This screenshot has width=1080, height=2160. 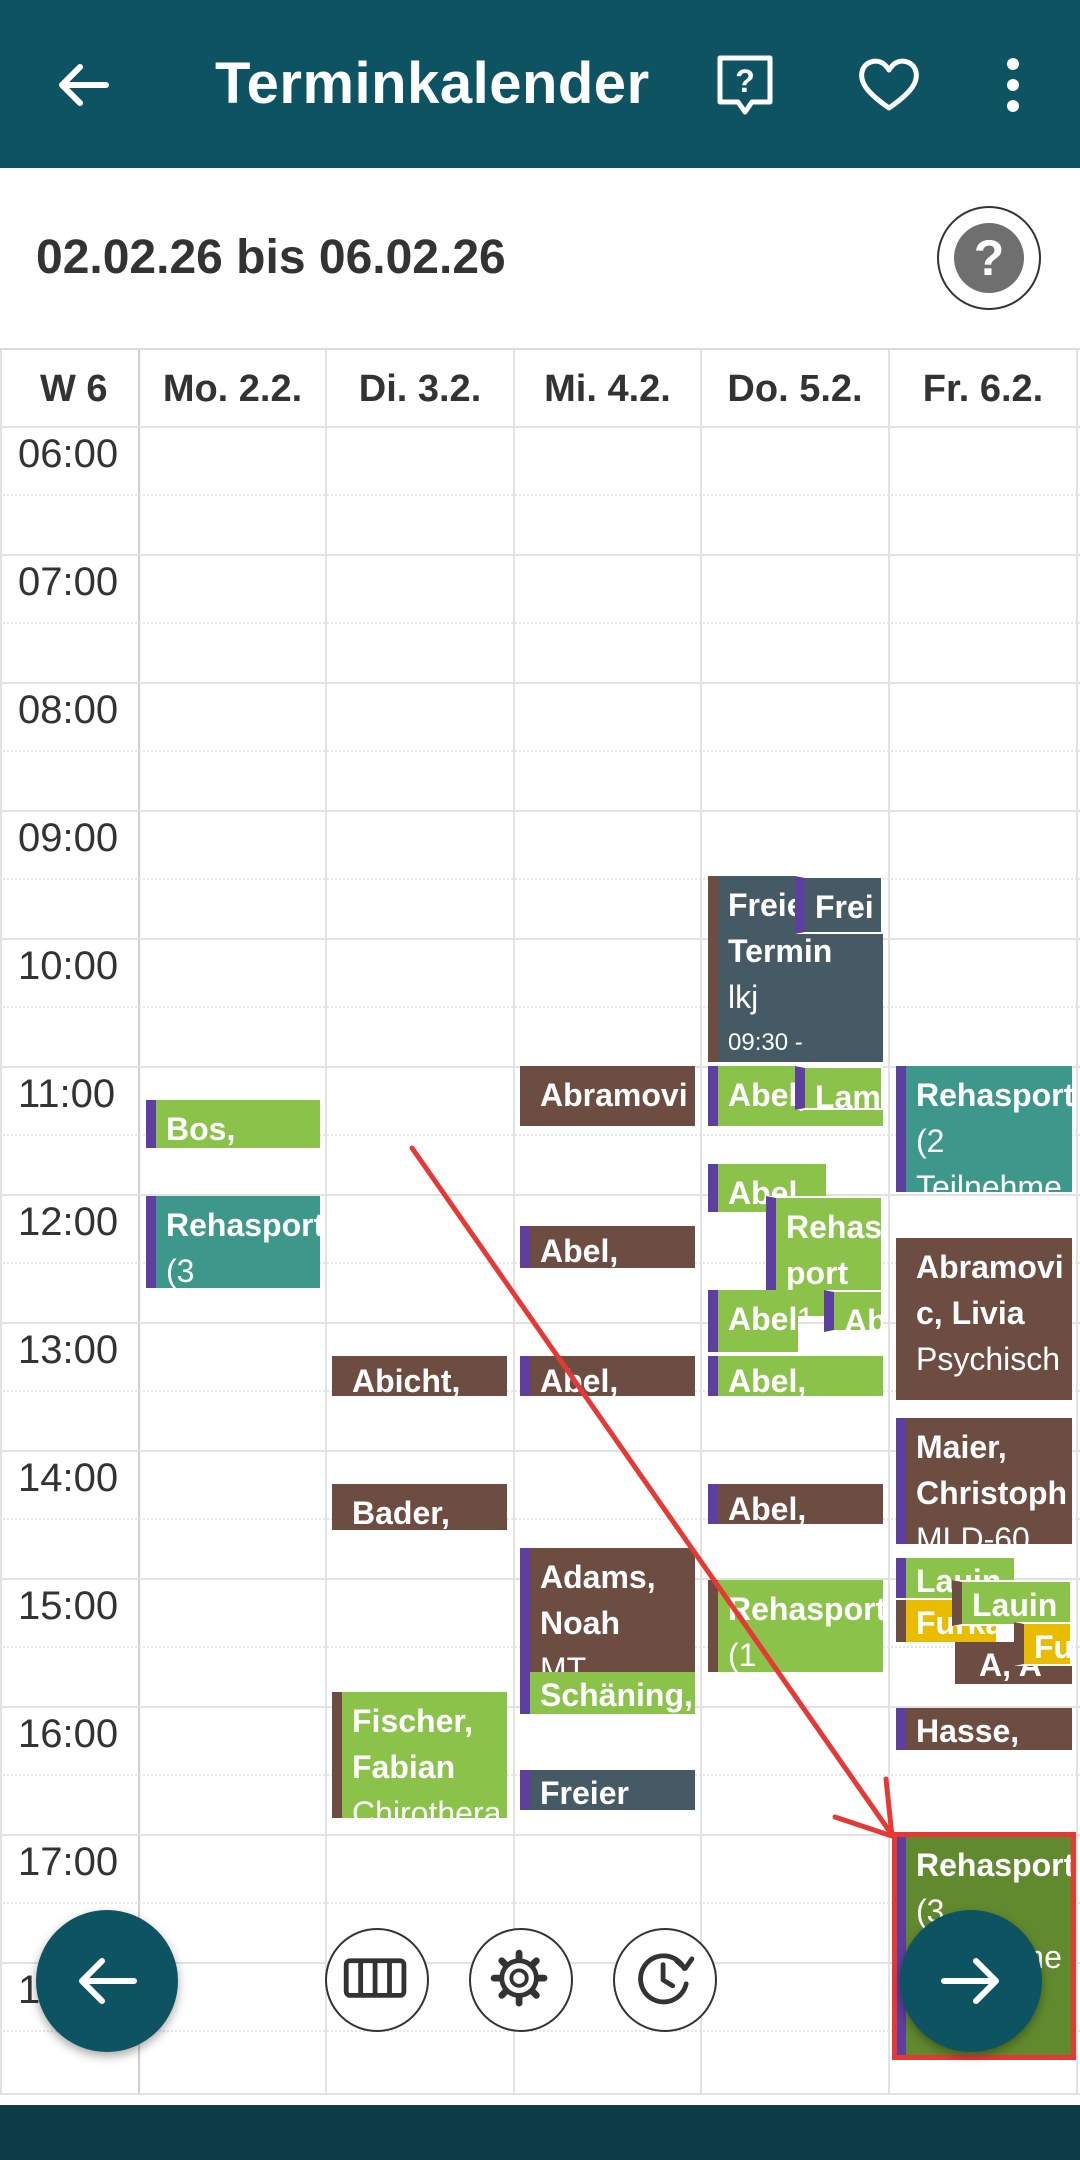 What do you see at coordinates (68, 1862) in the screenshot?
I see `hour-label: 17:00` at bounding box center [68, 1862].